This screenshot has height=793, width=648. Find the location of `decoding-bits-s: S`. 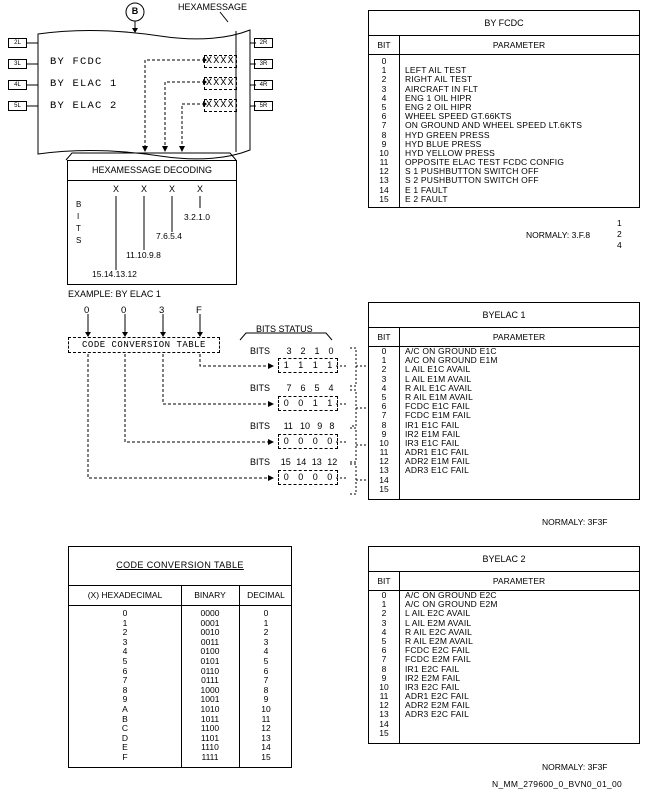

decoding-bits-s: S is located at coordinates (79, 240).